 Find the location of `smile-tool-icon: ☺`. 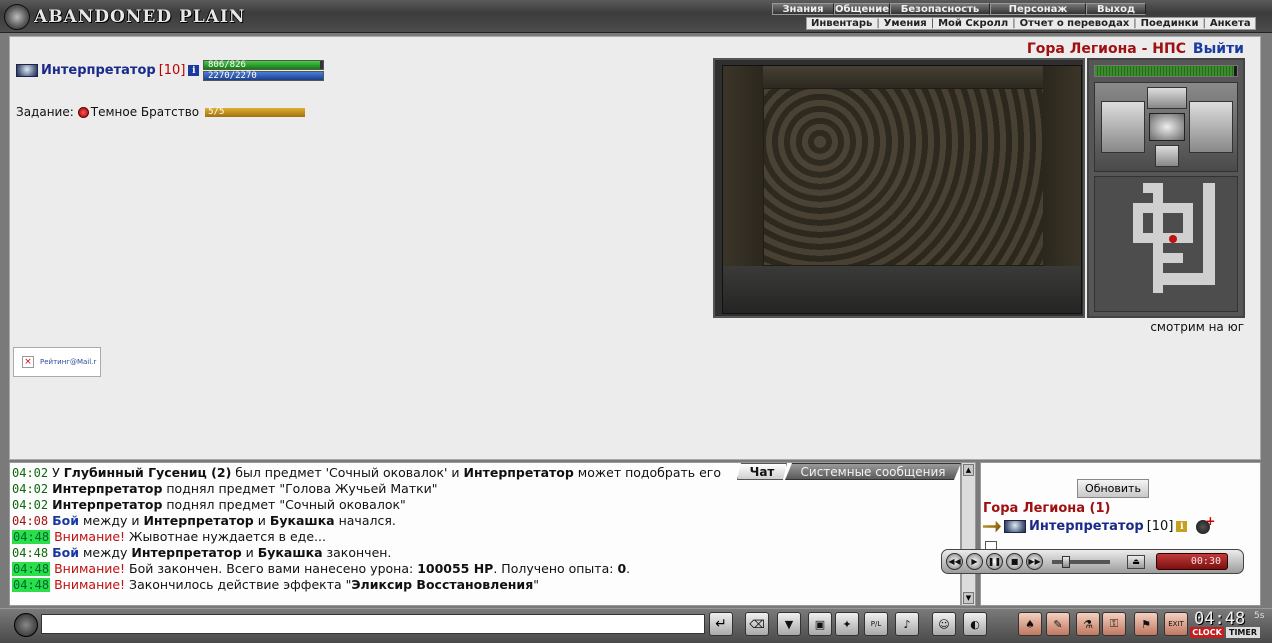

smile-tool-icon: ☺ is located at coordinates (944, 624).